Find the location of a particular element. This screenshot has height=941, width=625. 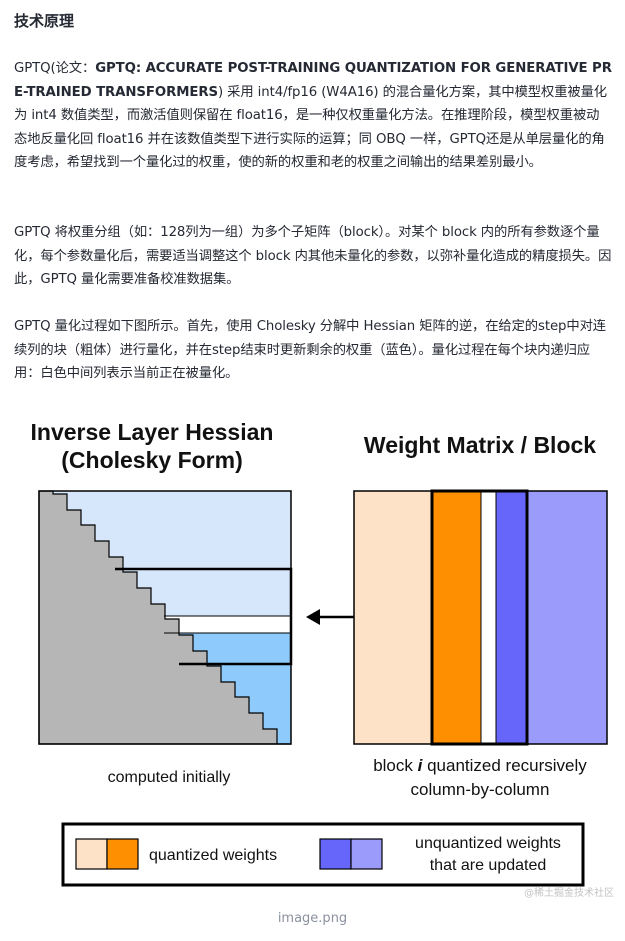

section-heading: 技术原理 is located at coordinates (44, 21).